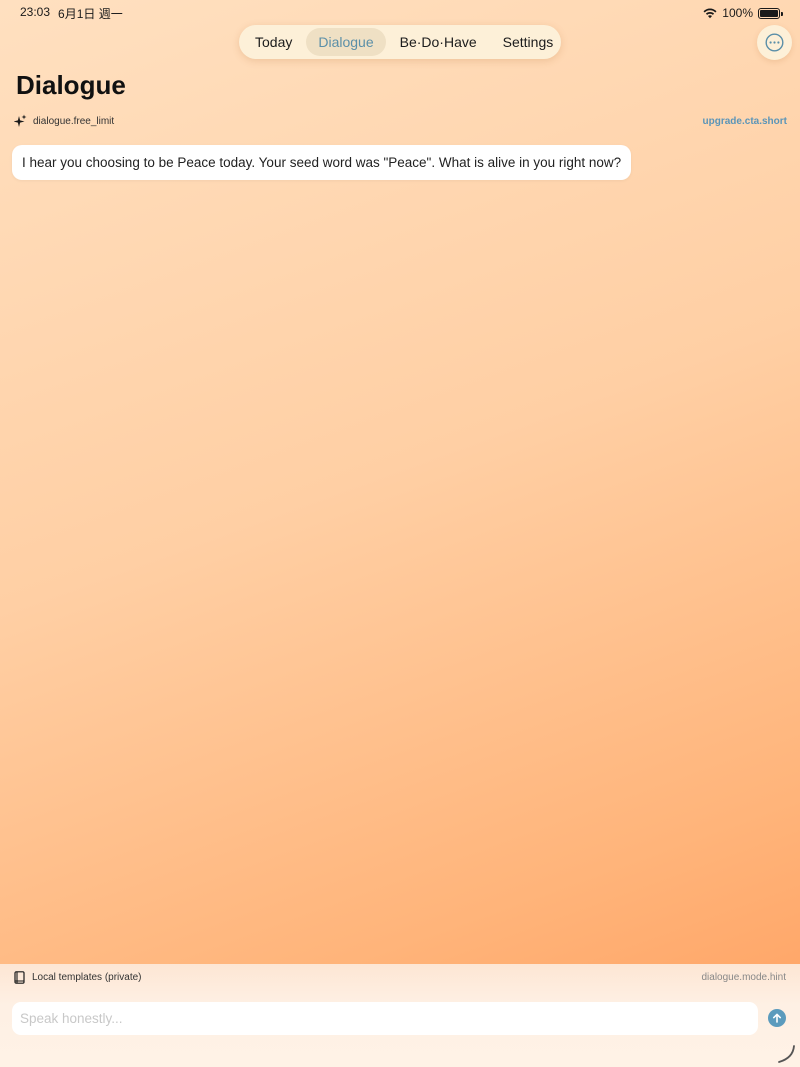  What do you see at coordinates (438, 42) in the screenshot?
I see `tab-be-do-have: Be·Do·Have` at bounding box center [438, 42].